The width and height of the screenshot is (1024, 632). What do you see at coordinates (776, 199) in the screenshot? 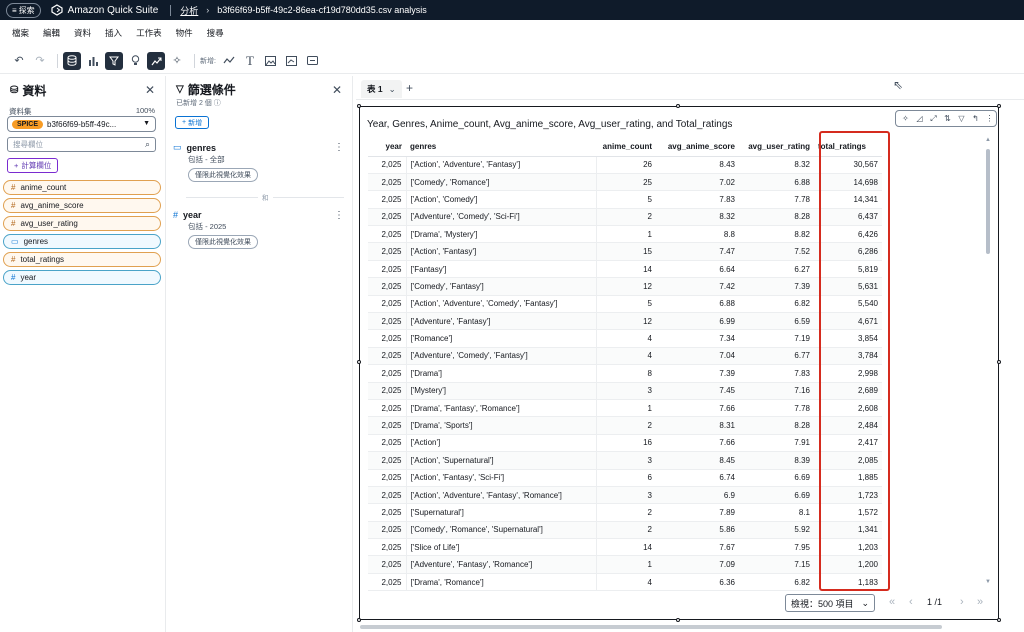
I see `cell-avg-user-rating: 7.78` at bounding box center [776, 199].